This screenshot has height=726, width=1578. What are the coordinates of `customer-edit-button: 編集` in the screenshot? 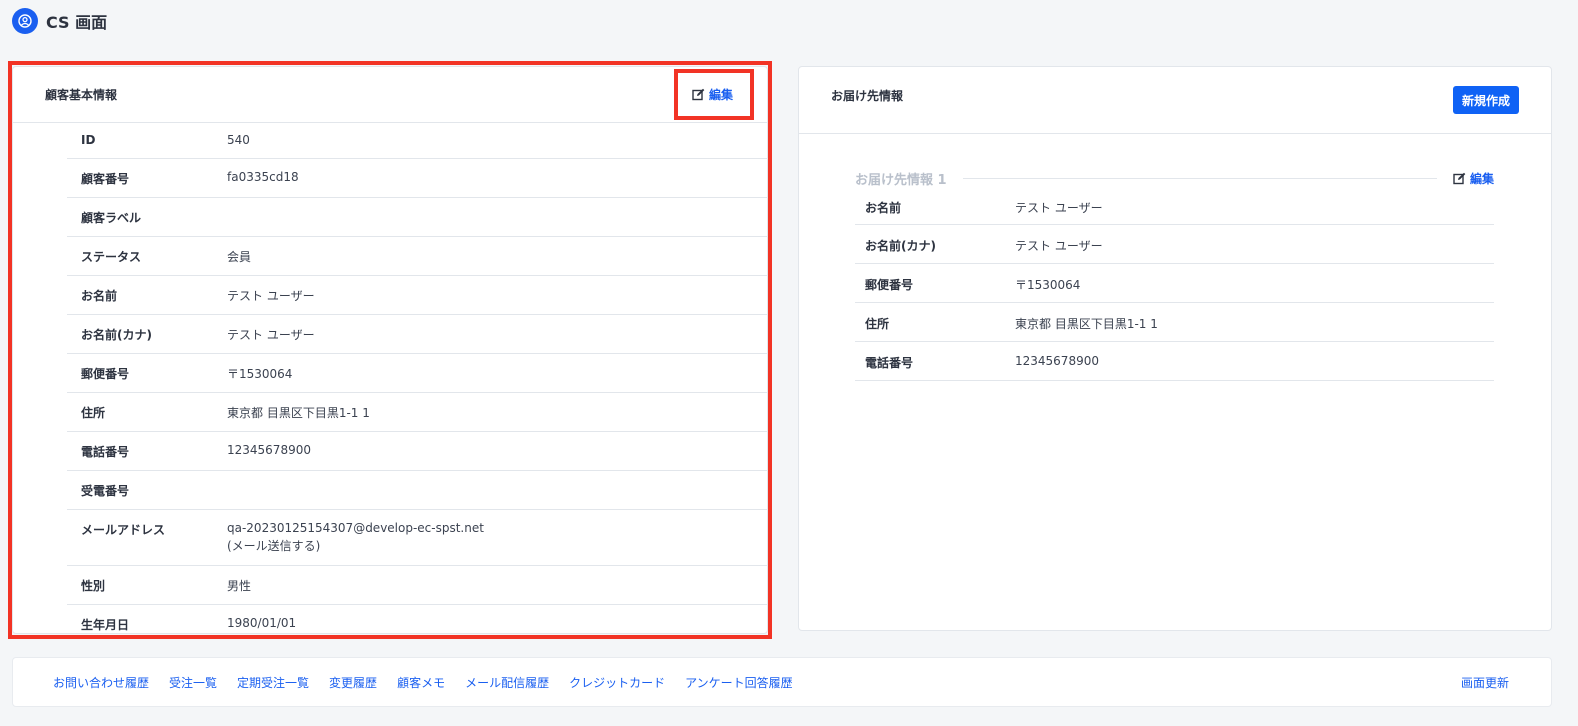 It's located at (712, 94).